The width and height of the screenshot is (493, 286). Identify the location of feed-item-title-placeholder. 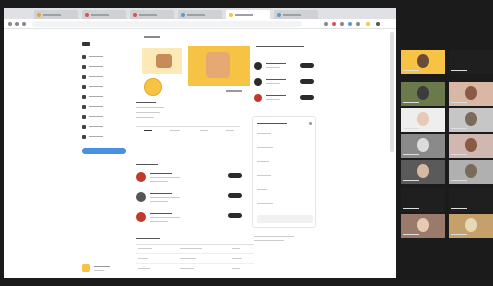
(161, 213).